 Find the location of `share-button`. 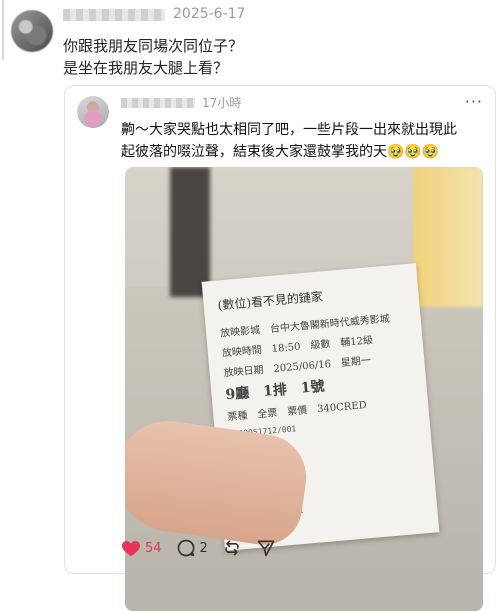

share-button is located at coordinates (266, 548).